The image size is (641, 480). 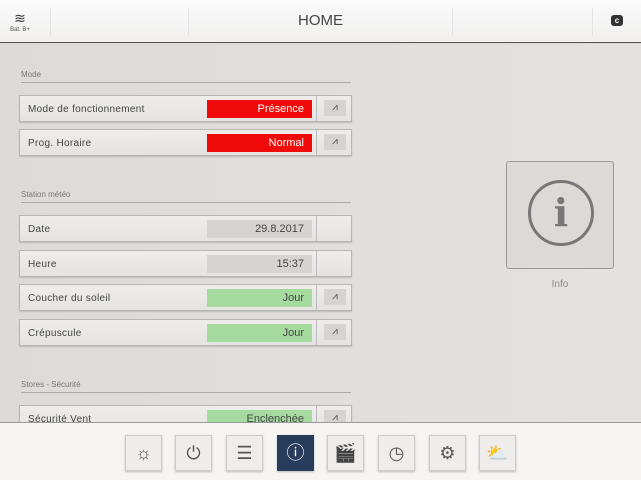 What do you see at coordinates (39, 229) in the screenshot?
I see `row-label: Date` at bounding box center [39, 229].